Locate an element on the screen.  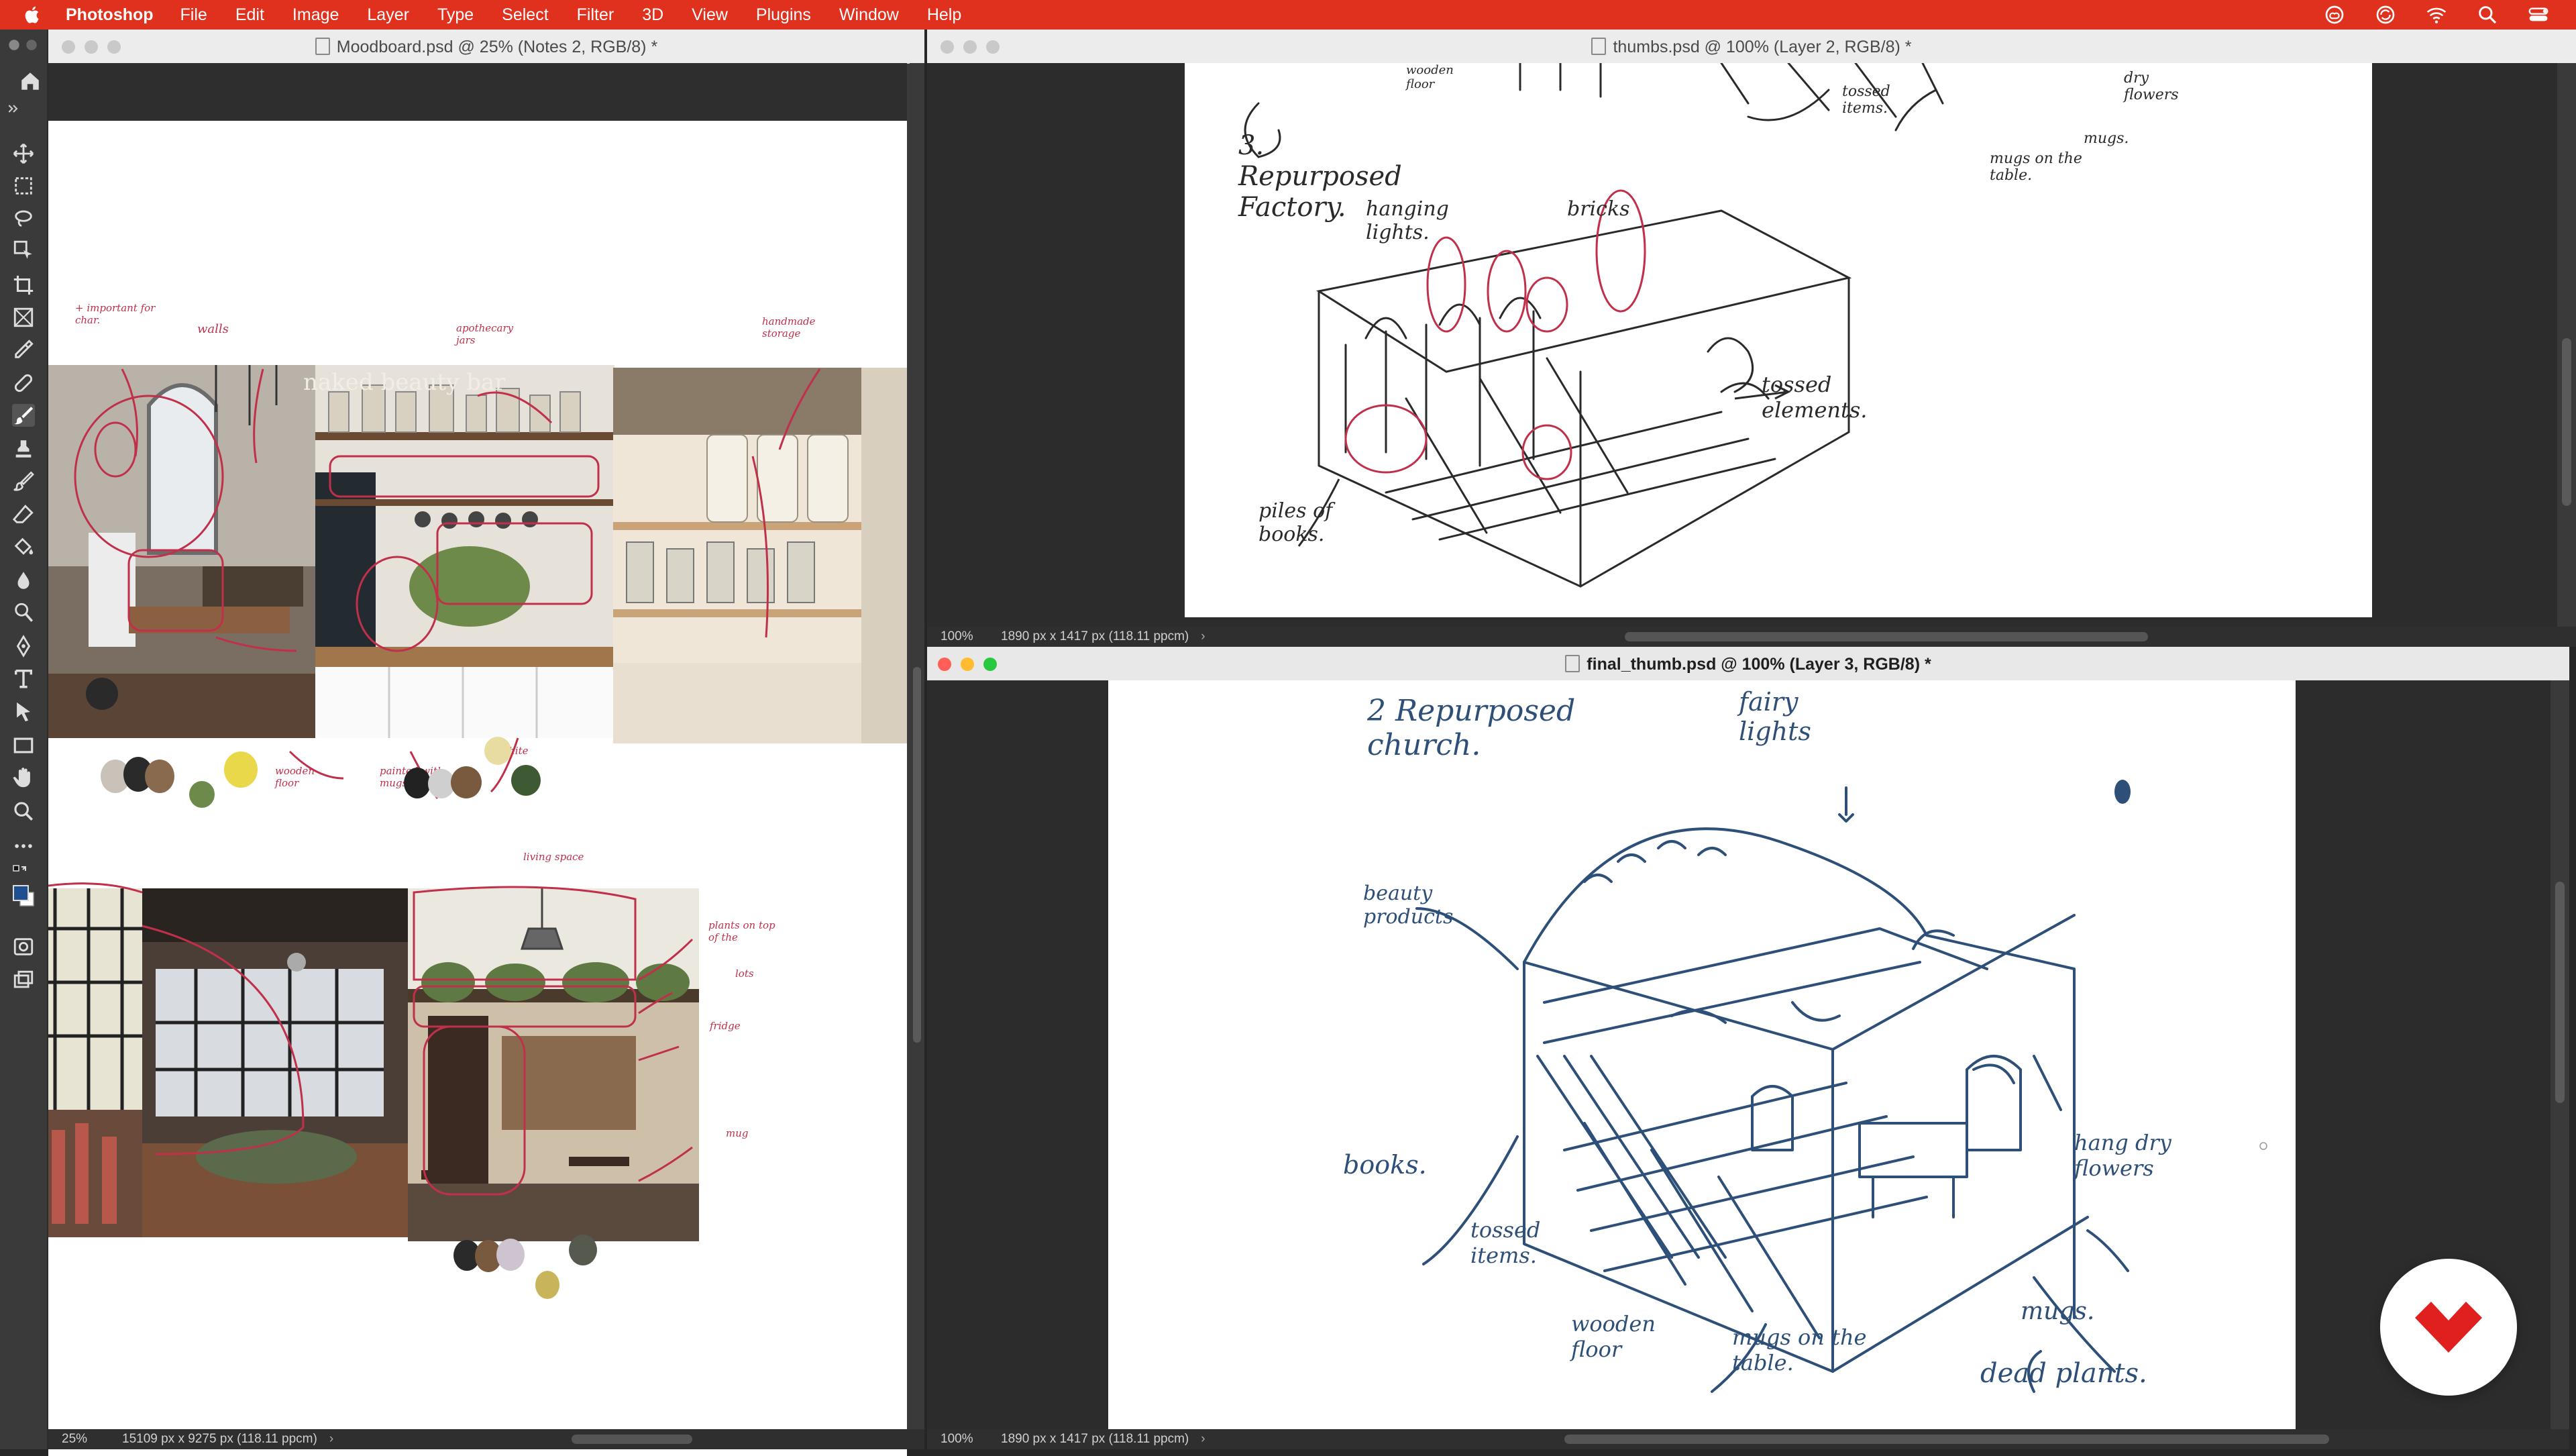
foreground-color is located at coordinates (23, 896).